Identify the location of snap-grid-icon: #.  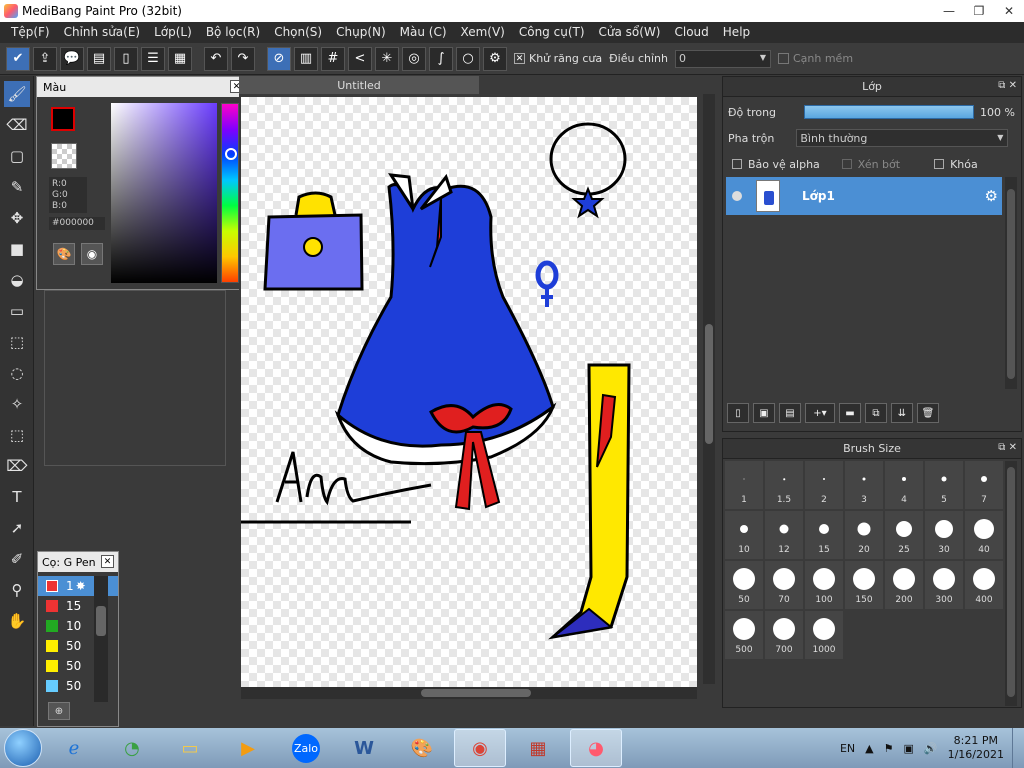
(333, 58).